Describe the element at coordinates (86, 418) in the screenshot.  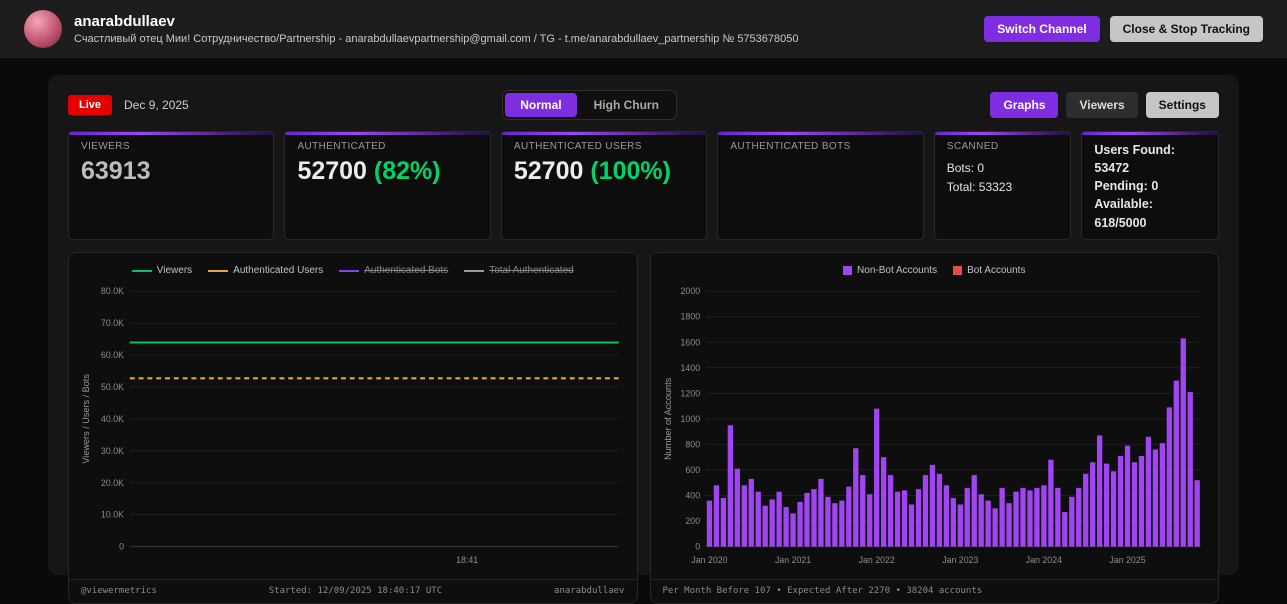
I see `svg-text: Viewers / Users / Bots` at that location.